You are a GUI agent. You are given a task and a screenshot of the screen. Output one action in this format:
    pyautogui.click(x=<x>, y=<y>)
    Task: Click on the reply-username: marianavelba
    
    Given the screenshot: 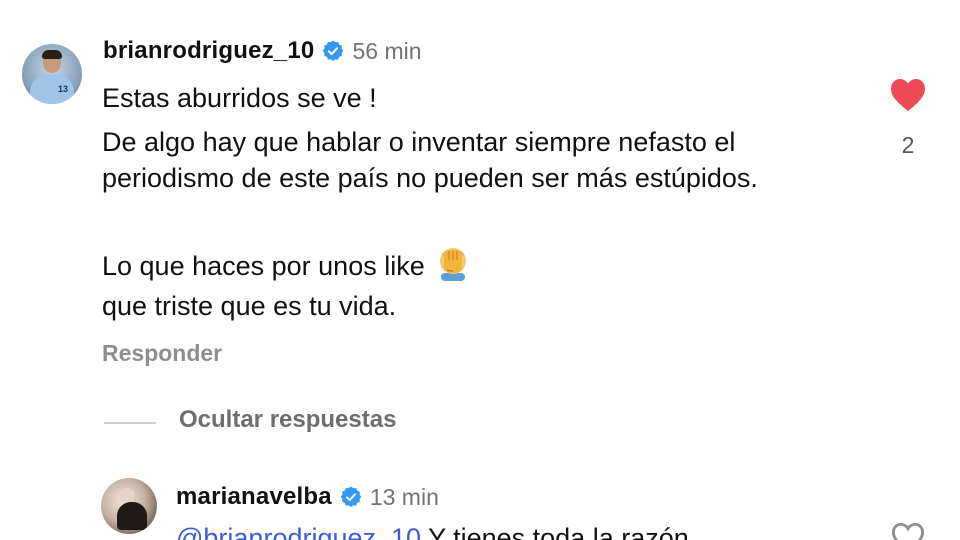 What is the action you would take?
    pyautogui.click(x=254, y=497)
    